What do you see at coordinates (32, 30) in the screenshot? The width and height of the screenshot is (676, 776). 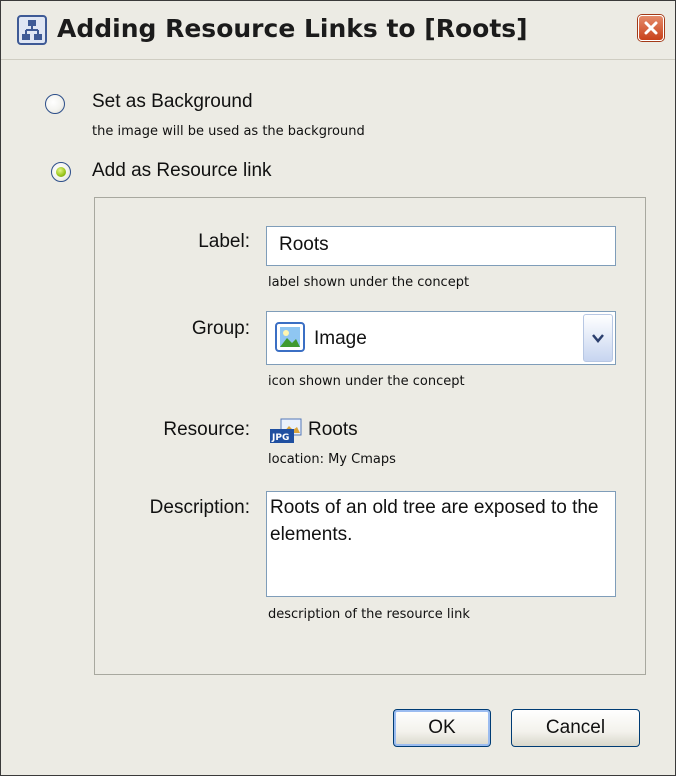 I see `cmap-tools-icon` at bounding box center [32, 30].